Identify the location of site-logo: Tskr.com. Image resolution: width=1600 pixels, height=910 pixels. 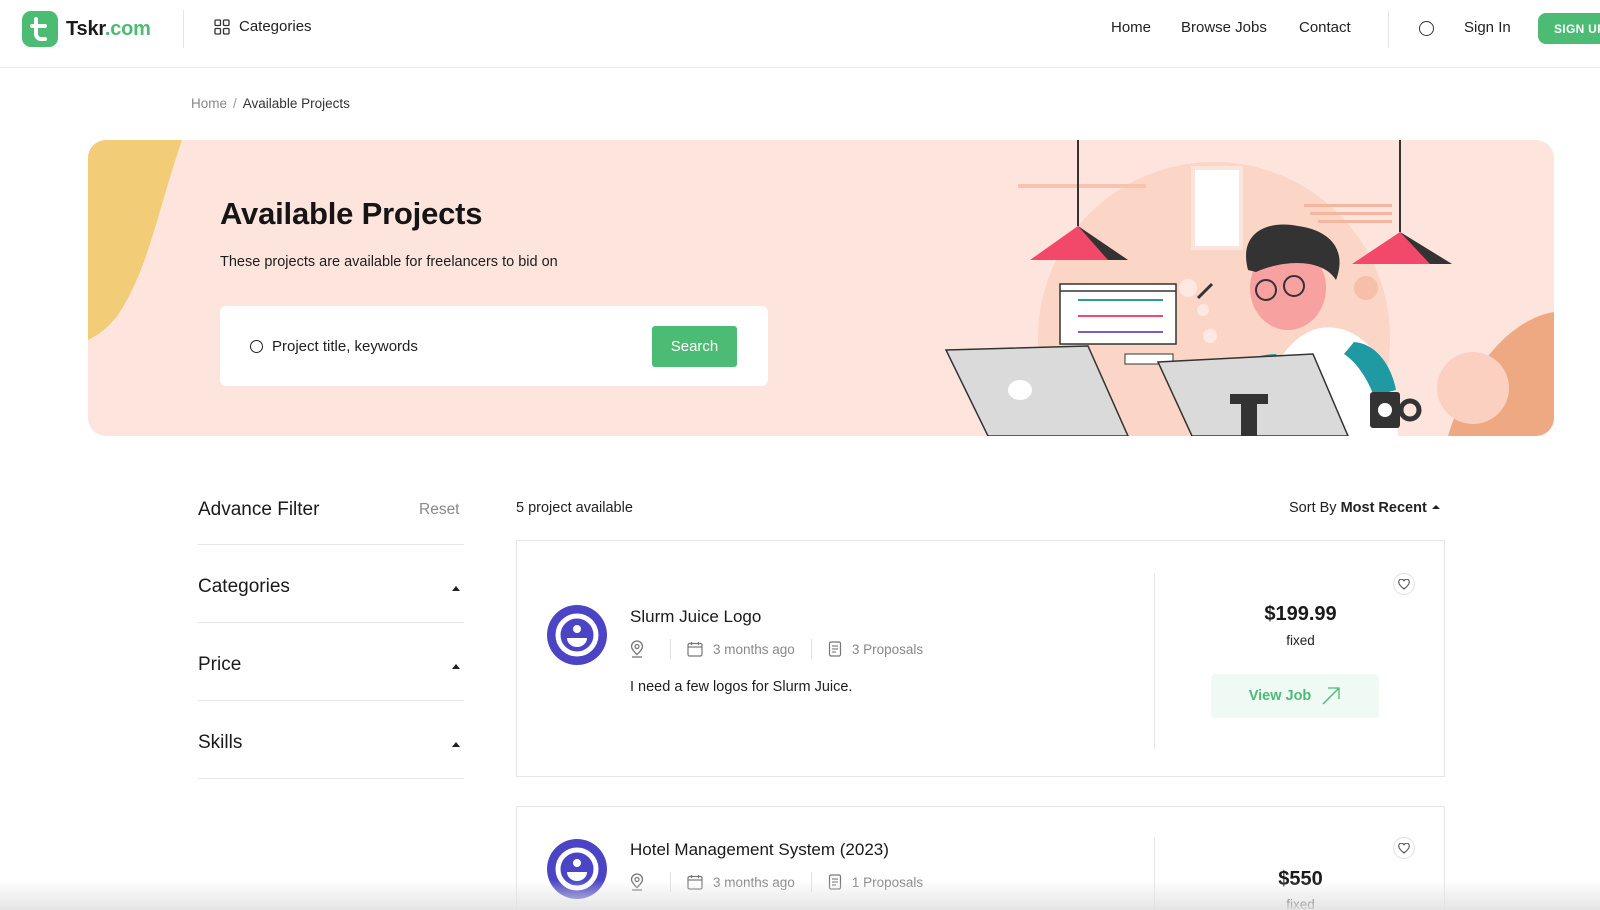
(86, 29).